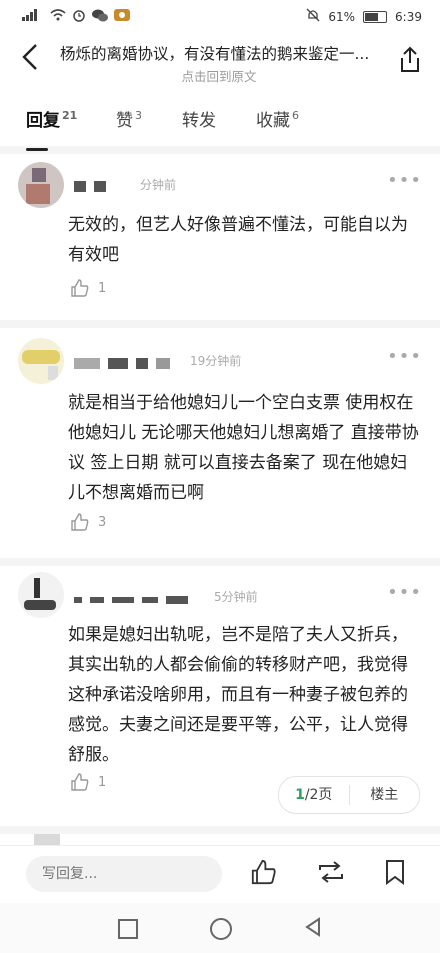 This screenshot has height=953, width=440. I want to click on bookmark-icon, so click(395, 872).